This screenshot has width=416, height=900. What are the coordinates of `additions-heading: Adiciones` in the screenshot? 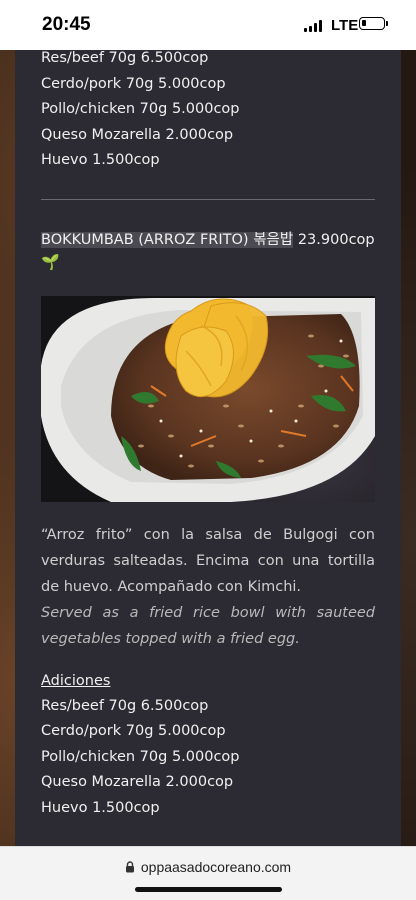 It's located at (76, 680).